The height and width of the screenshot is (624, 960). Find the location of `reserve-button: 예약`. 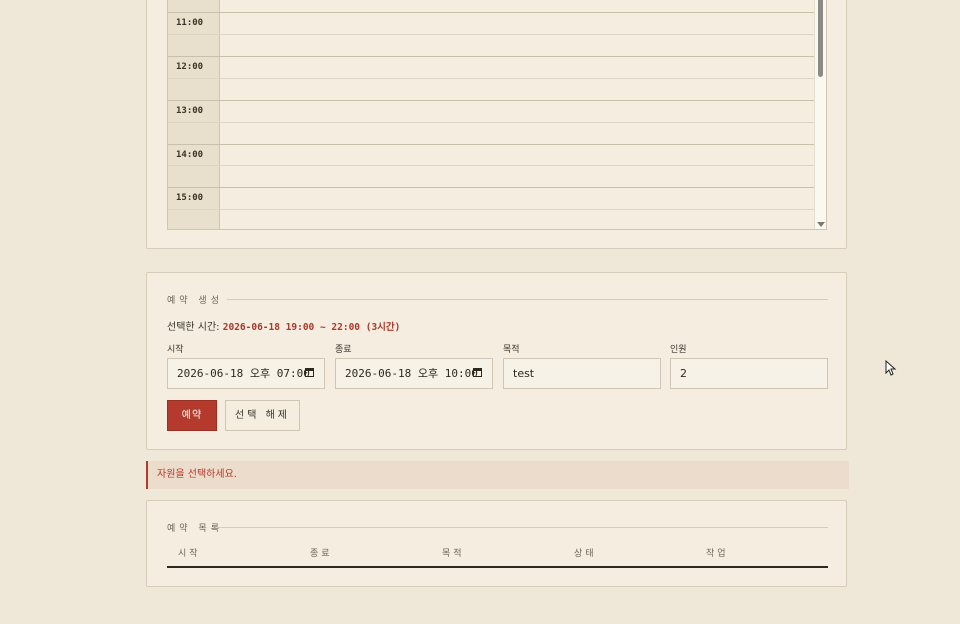

reserve-button: 예약 is located at coordinates (192, 415).